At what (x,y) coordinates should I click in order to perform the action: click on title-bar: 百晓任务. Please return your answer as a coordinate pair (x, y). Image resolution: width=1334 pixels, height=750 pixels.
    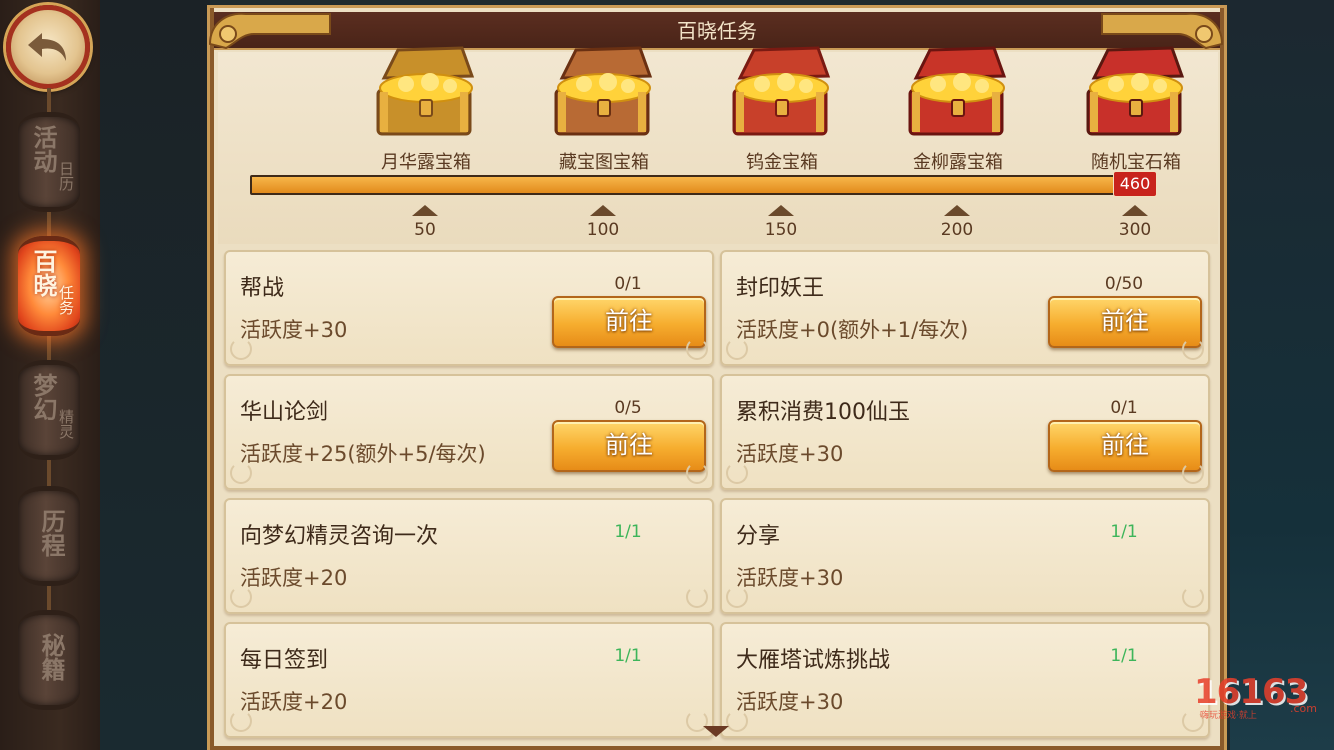
    Looking at the image, I should click on (717, 31).